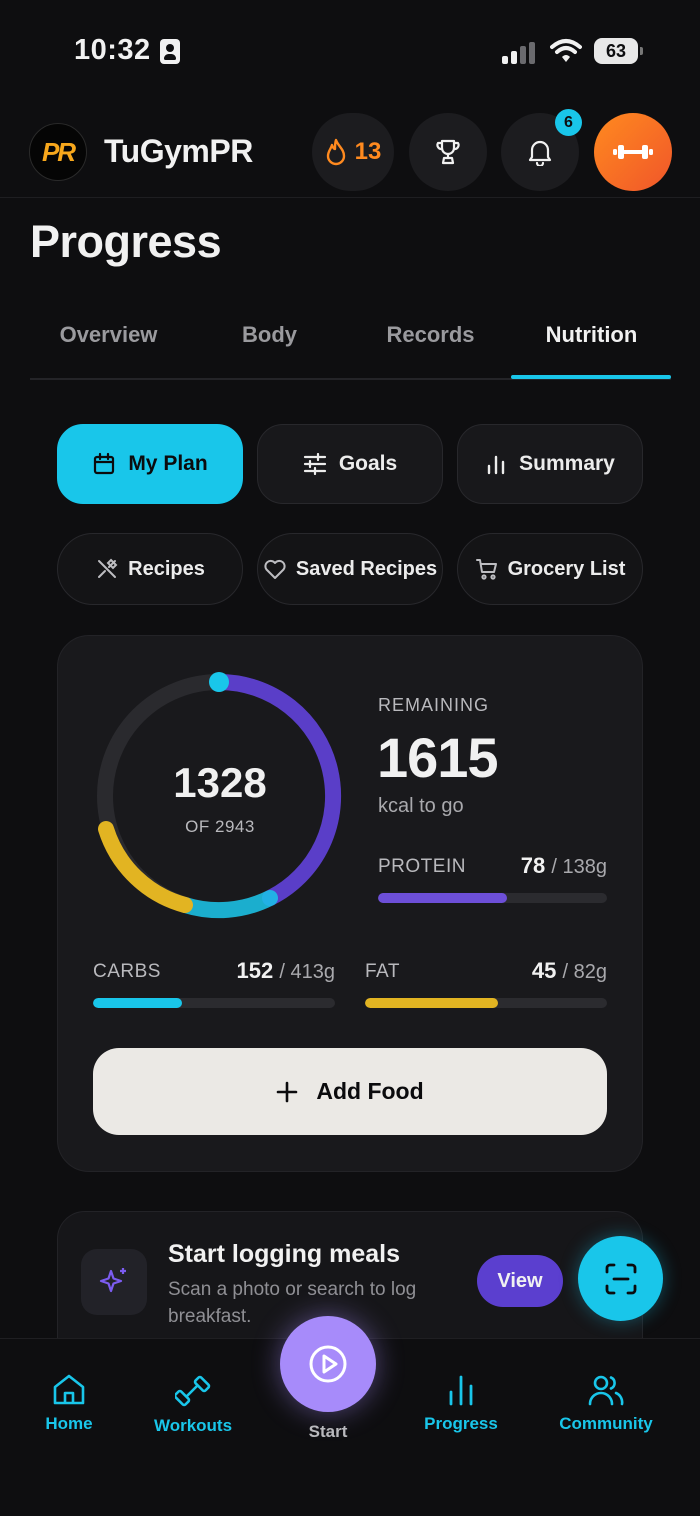 The image size is (700, 1516). Describe the element at coordinates (138, 1003) in the screenshot. I see `carbs-progress-fill` at that location.